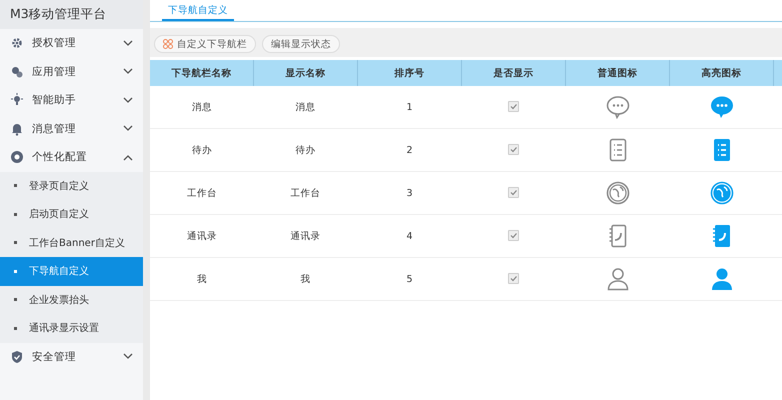 The image size is (782, 400). I want to click on column-header: 显示名称, so click(306, 73).